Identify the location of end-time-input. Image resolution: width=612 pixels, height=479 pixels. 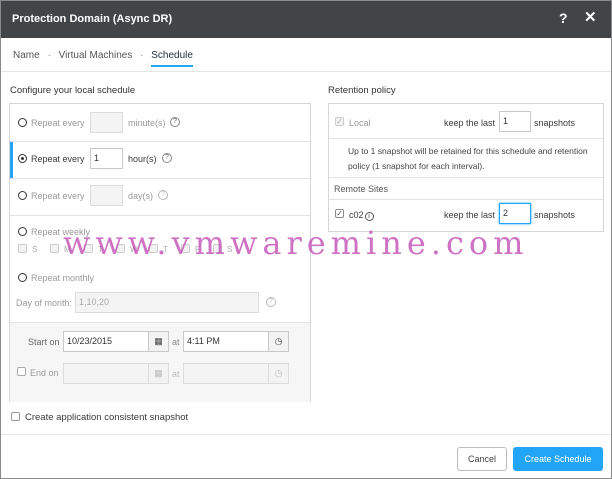
(226, 373).